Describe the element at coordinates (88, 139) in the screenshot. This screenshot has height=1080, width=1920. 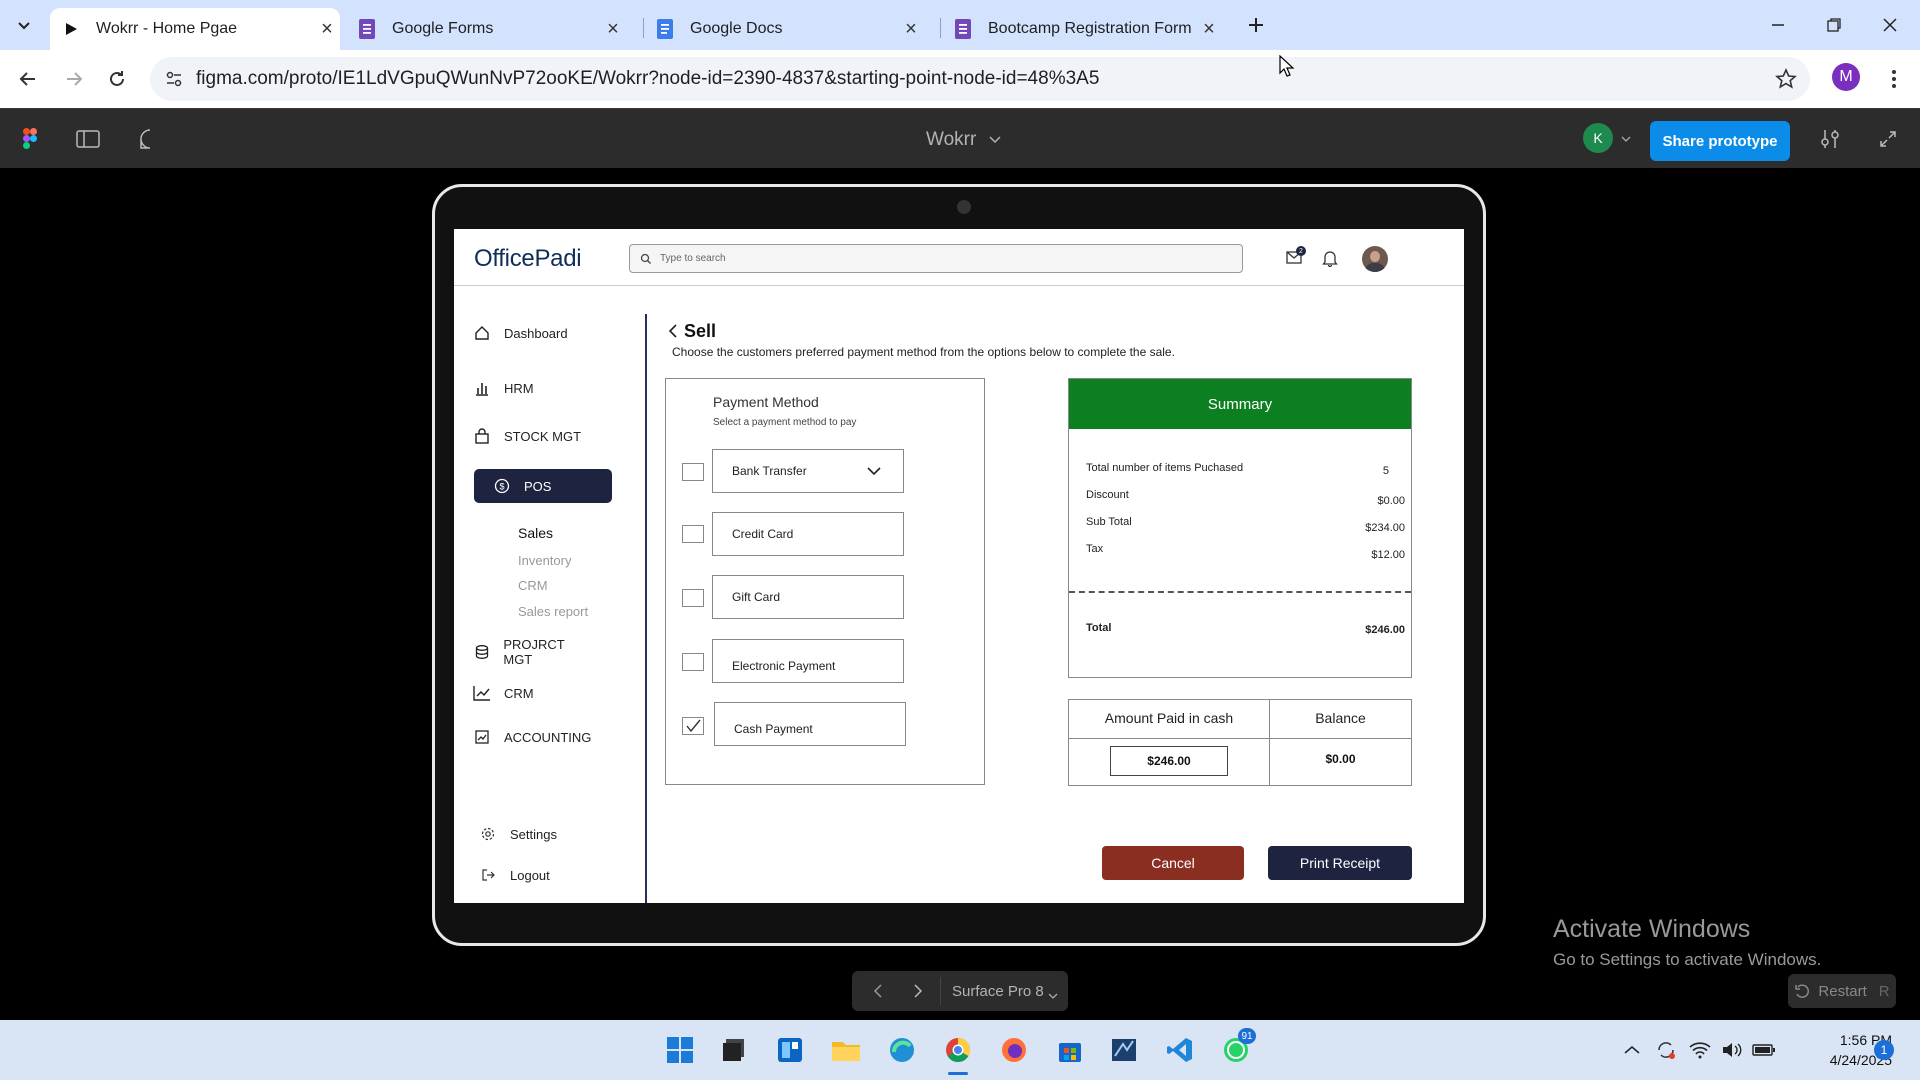
I see `sidebar-panel-icon` at that location.